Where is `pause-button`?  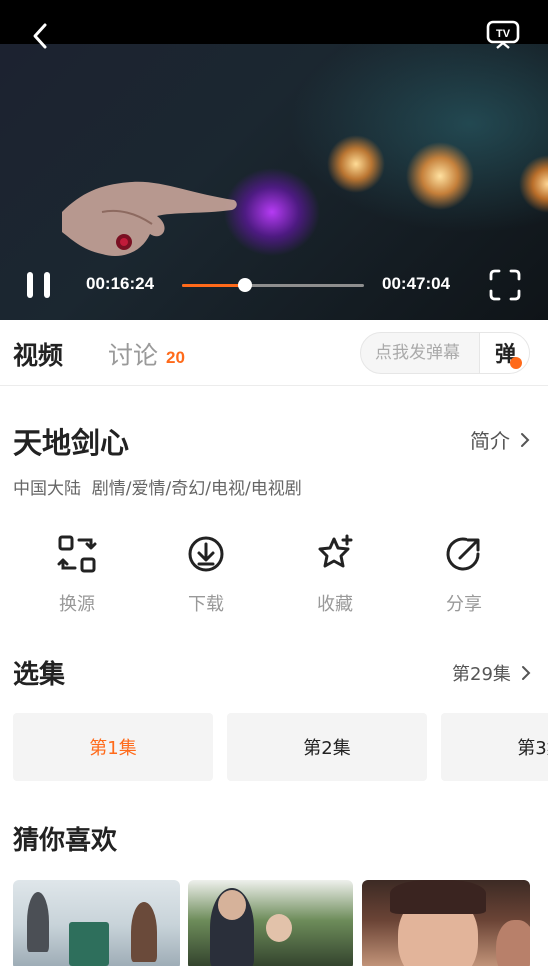 pause-button is located at coordinates (39, 285).